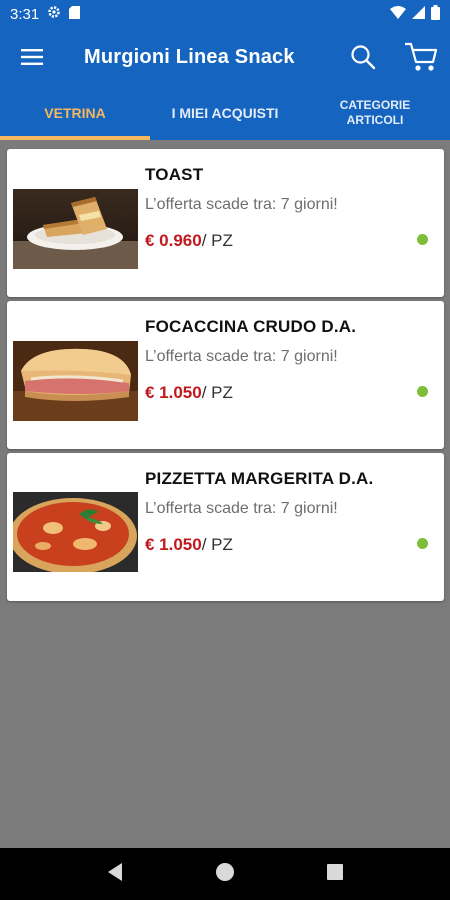 Image resolution: width=450 pixels, height=900 pixels. I want to click on recents-icon, so click(335, 871).